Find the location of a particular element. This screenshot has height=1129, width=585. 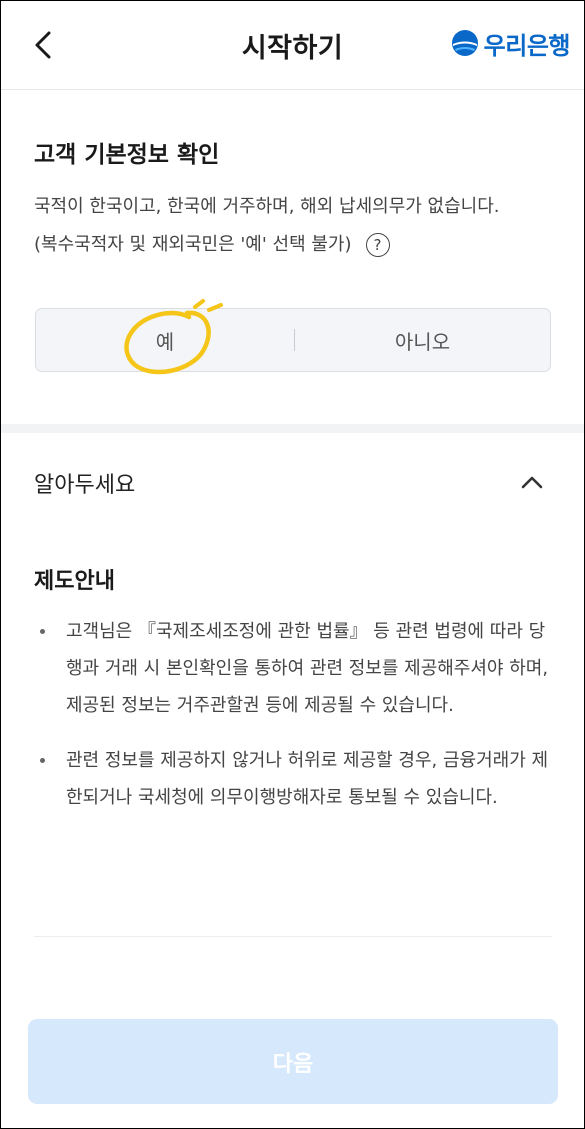

bank-logo: 우리은행 is located at coordinates (510, 43).